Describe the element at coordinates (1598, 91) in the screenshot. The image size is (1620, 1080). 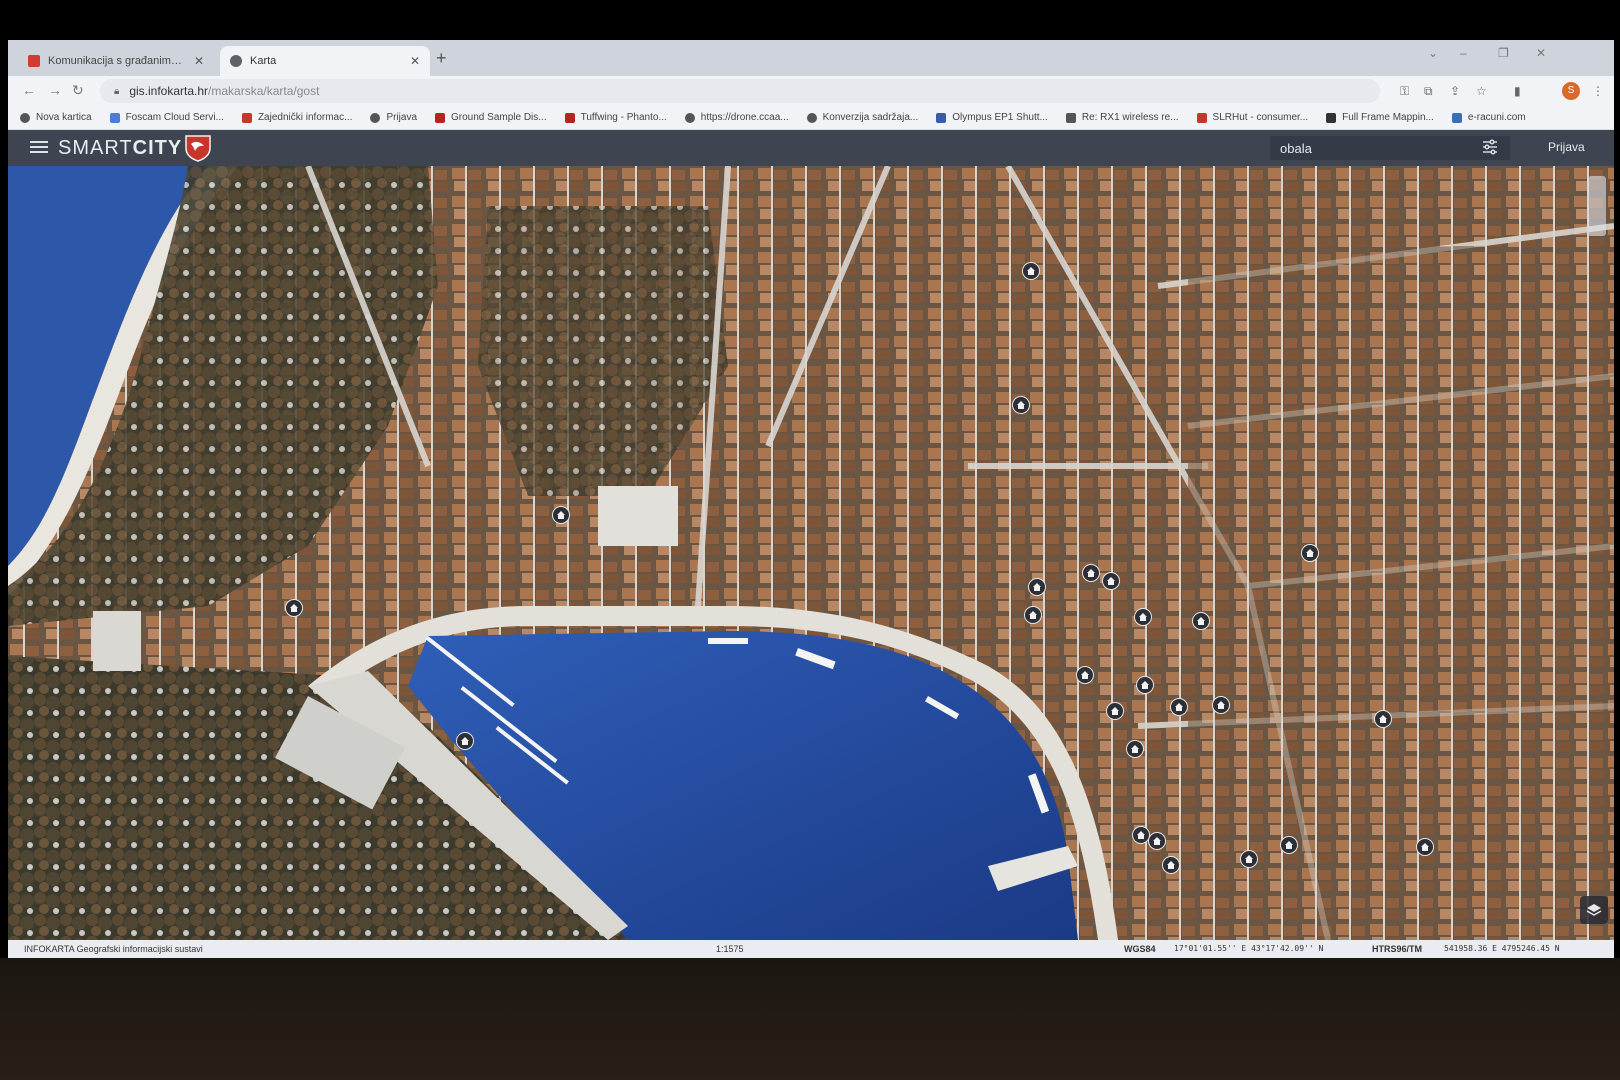
I see `menu-kebab-icon: ⋮` at that location.